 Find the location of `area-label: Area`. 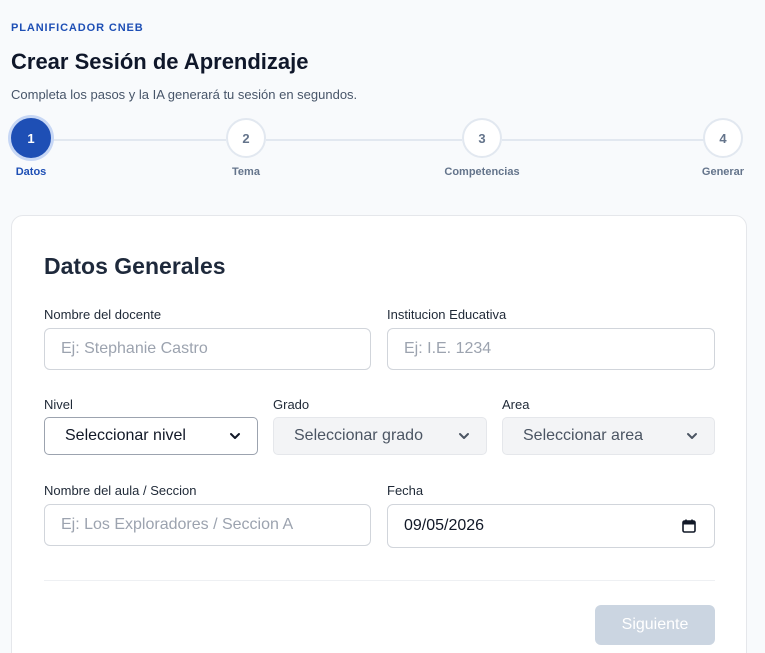

area-label: Area is located at coordinates (516, 404).